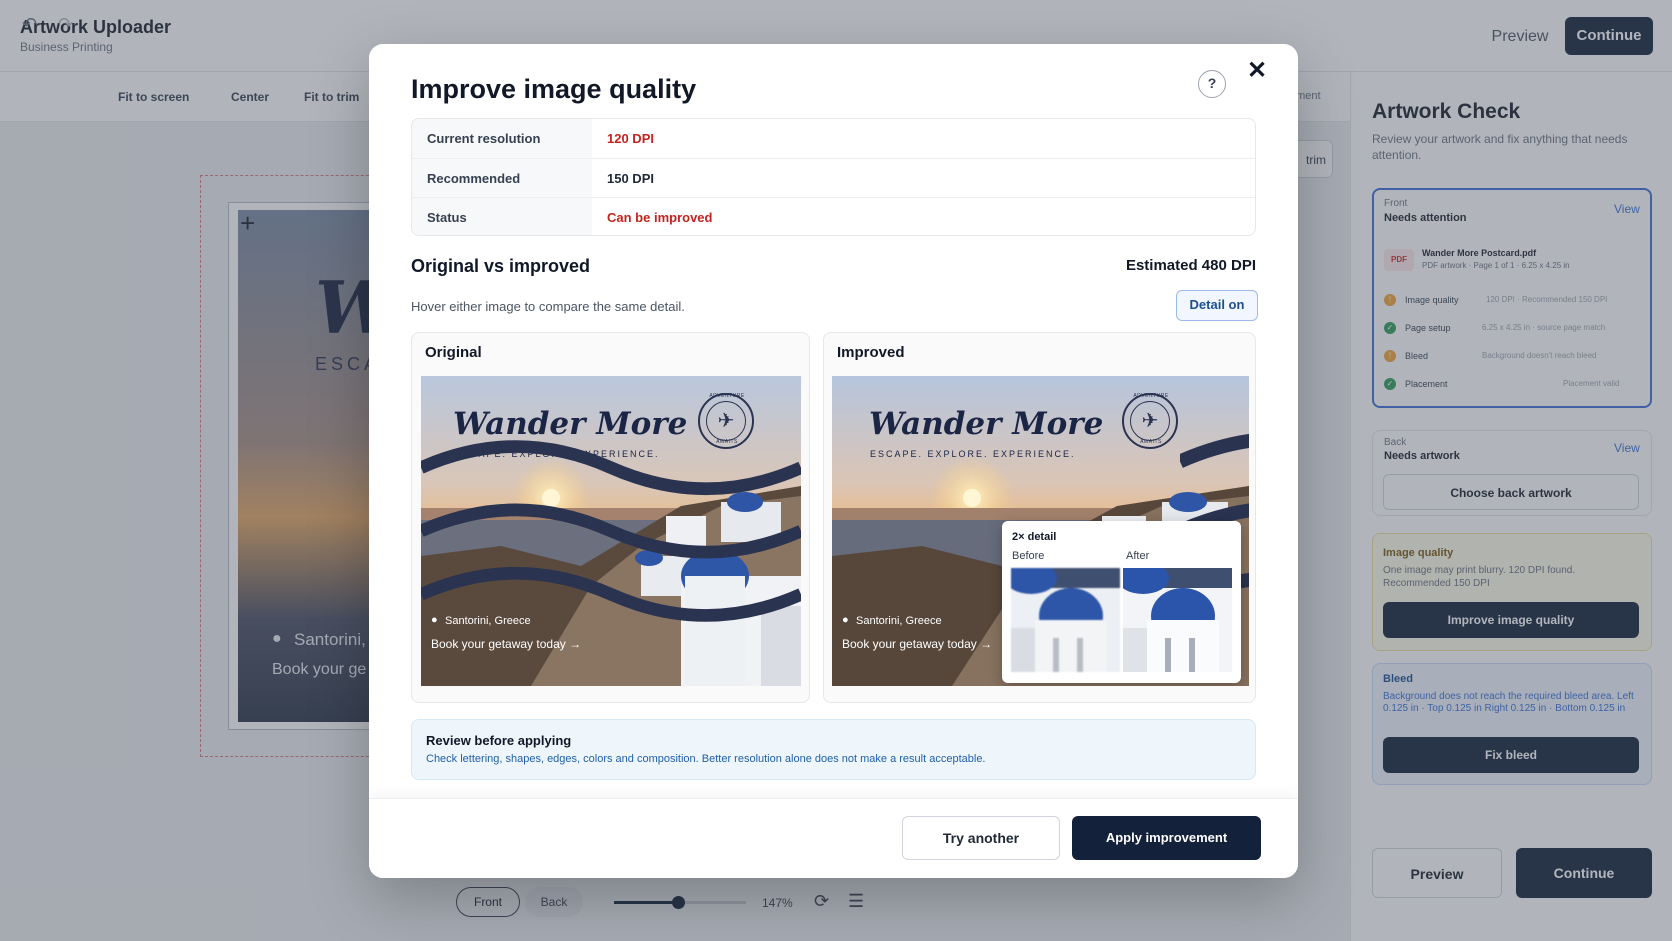 The width and height of the screenshot is (1672, 941). What do you see at coordinates (1121, 602) in the screenshot?
I see `detail-magnifier-popover: 2× detail Before After` at bounding box center [1121, 602].